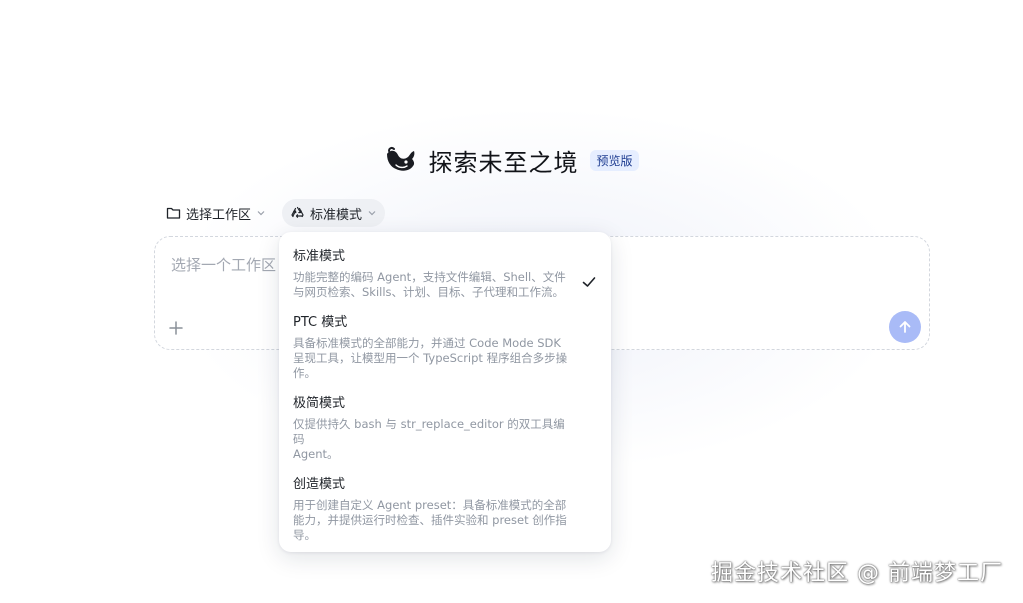 Image resolution: width=1023 pixels, height=603 pixels. I want to click on mode-option-name: 极简模式, so click(319, 403).